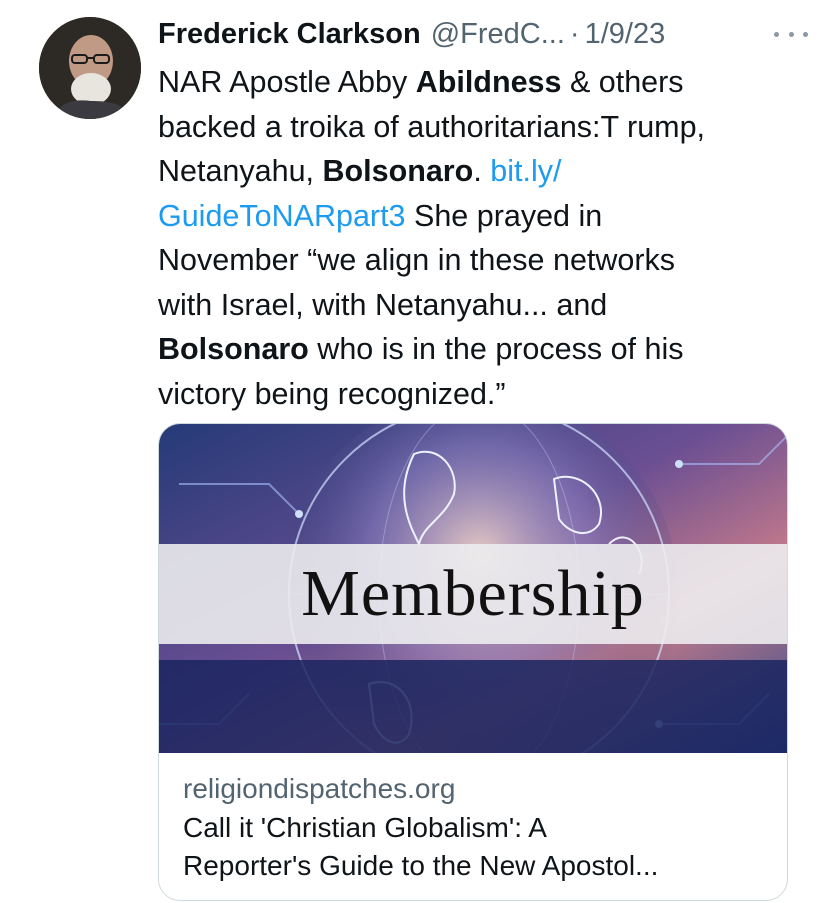 The image size is (828, 903). What do you see at coordinates (383, 304) in the screenshot?
I see `text-segment: with Israel, with Netanyahu... and` at bounding box center [383, 304].